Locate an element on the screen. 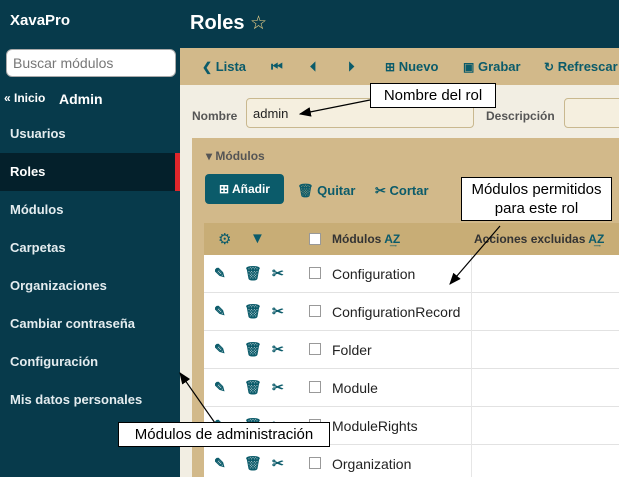  module-name: Folder is located at coordinates (352, 350).